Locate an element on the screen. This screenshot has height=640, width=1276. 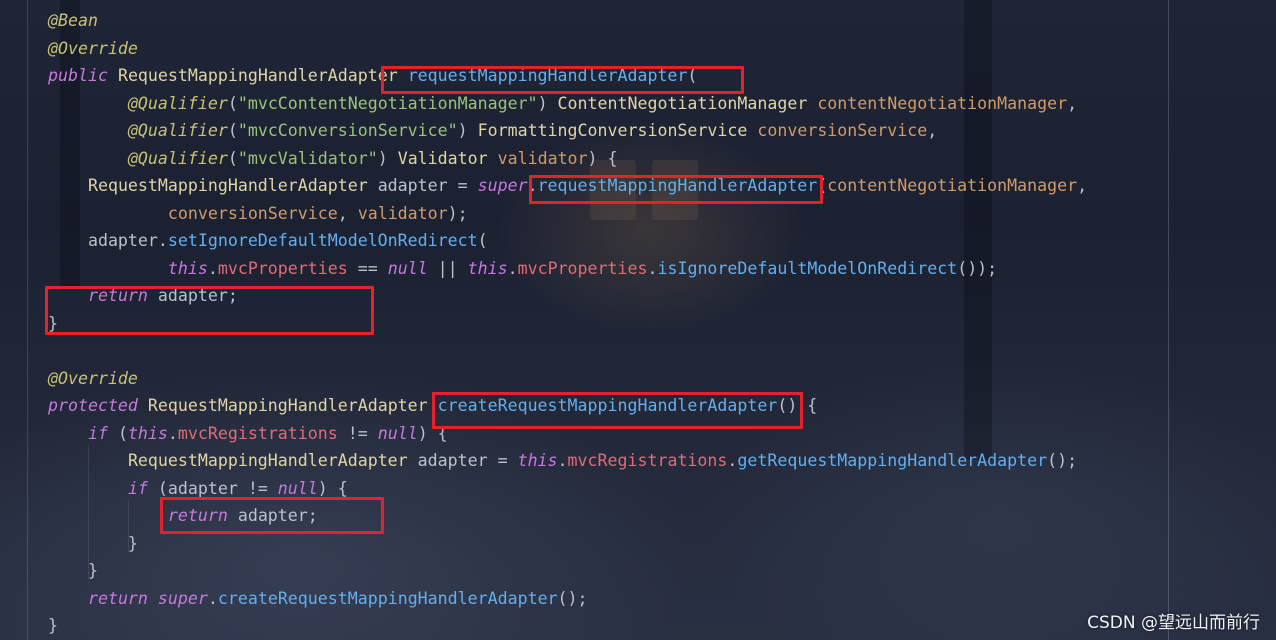
code-token-method: setIgnoreDefaultModelOnRedirect is located at coordinates (322, 240).